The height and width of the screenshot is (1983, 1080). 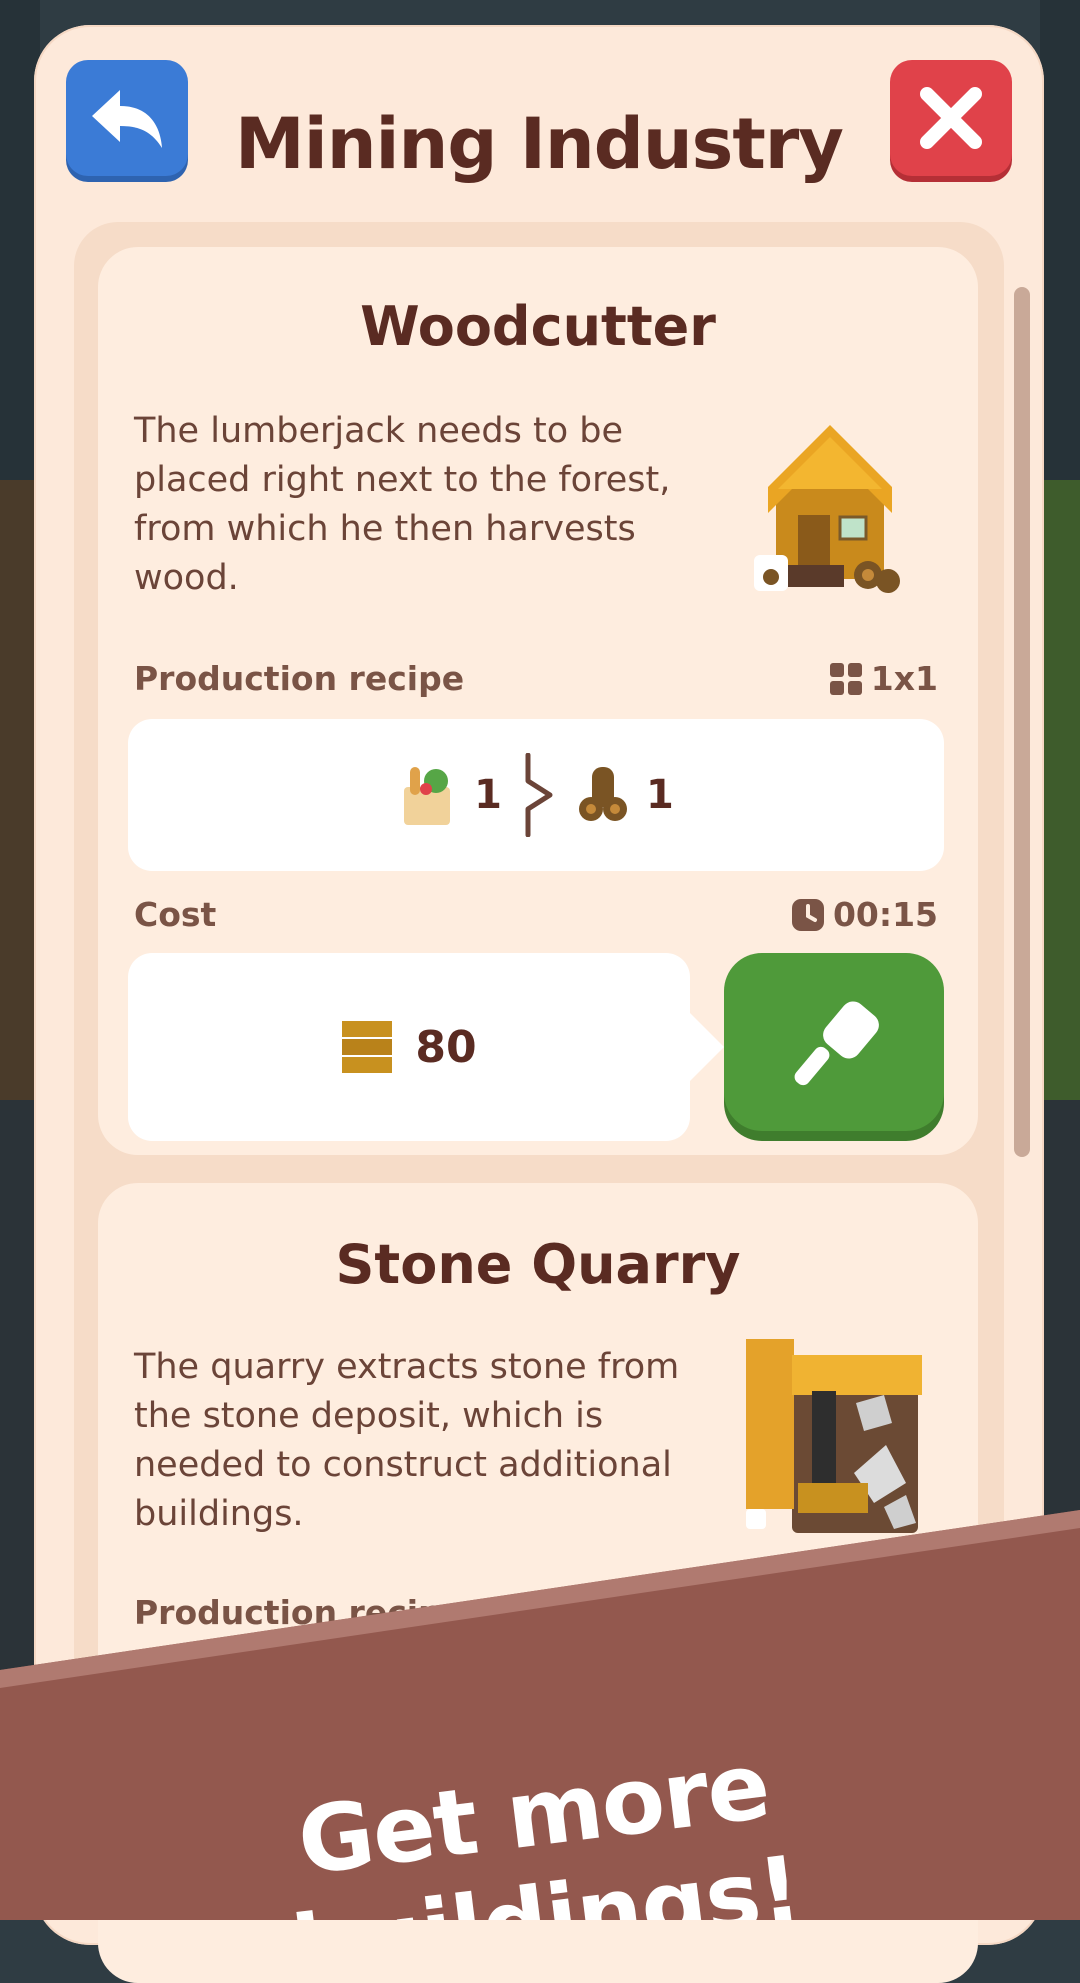 What do you see at coordinates (427, 796) in the screenshot?
I see `groceries-bag-icon` at bounding box center [427, 796].